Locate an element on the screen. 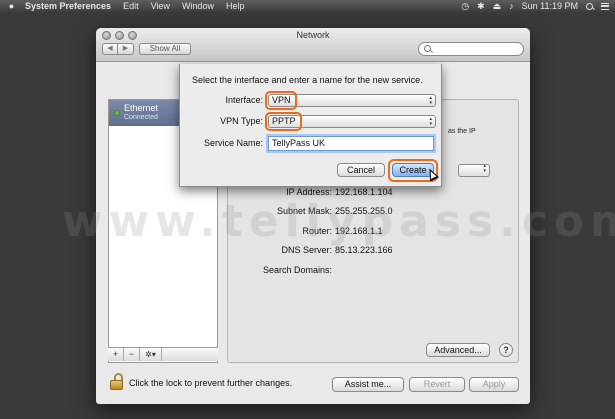  remove-service-button: − is located at coordinates (132, 354).